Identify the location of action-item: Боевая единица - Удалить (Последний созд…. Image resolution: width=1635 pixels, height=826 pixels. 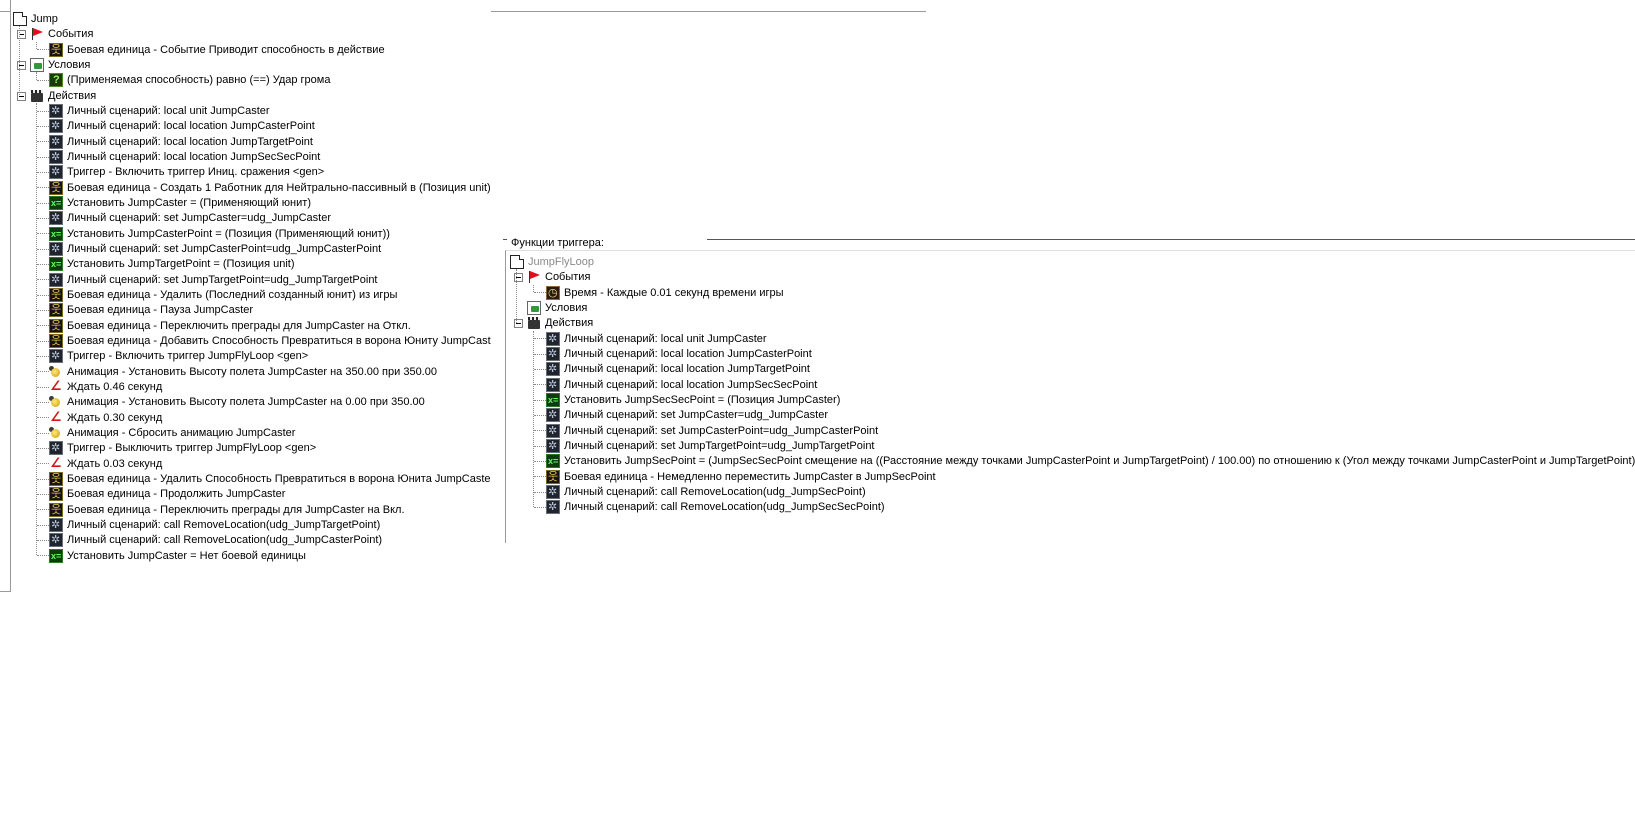
(251, 294).